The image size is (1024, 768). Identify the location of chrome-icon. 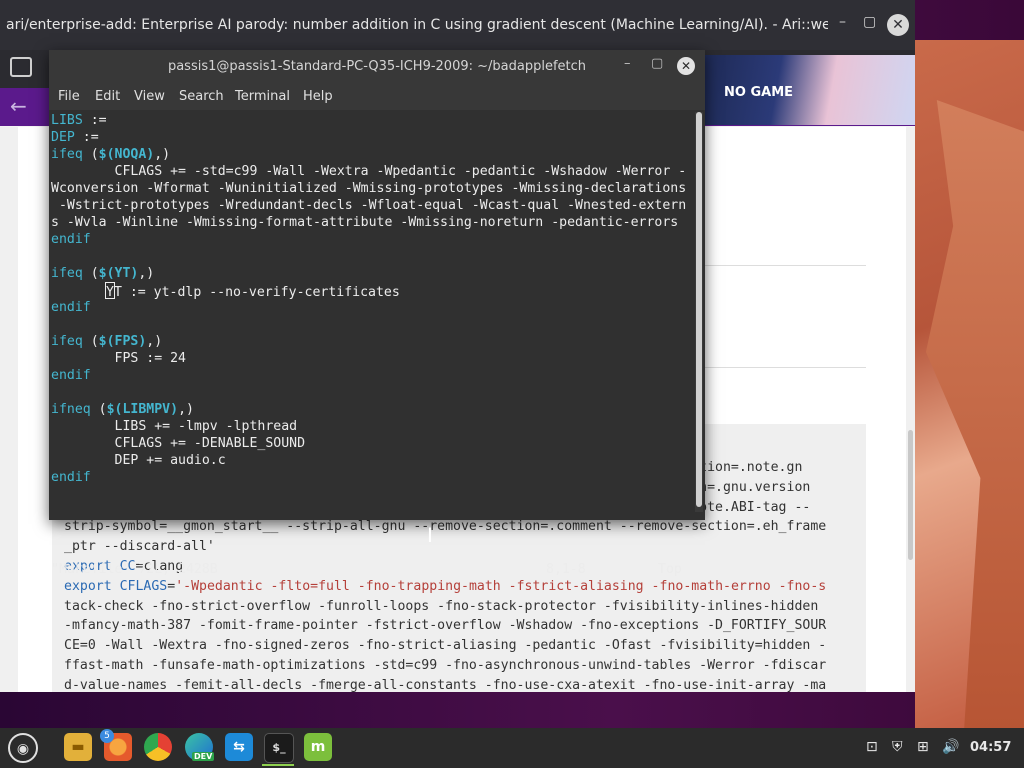
(158, 747).